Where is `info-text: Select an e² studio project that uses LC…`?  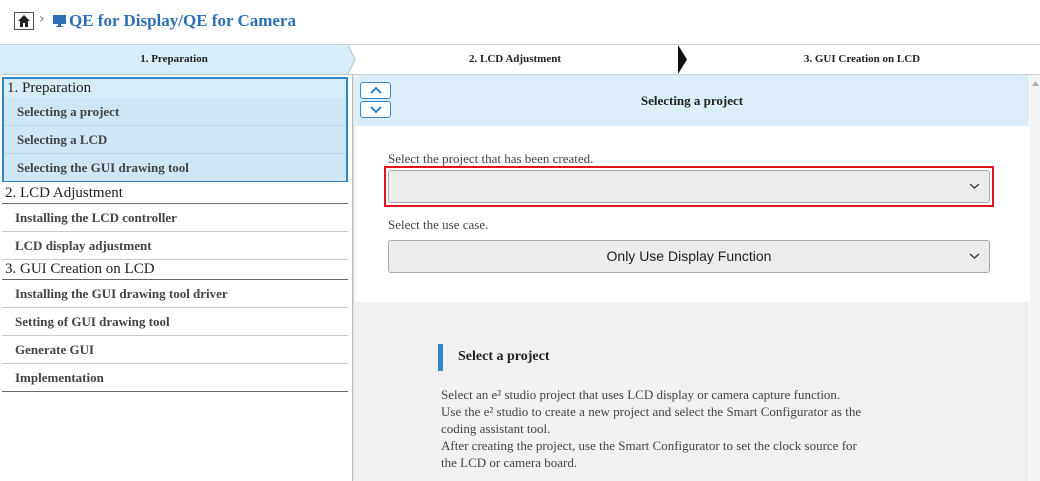 info-text: Select an e² studio project that uses LC… is located at coordinates (701, 428).